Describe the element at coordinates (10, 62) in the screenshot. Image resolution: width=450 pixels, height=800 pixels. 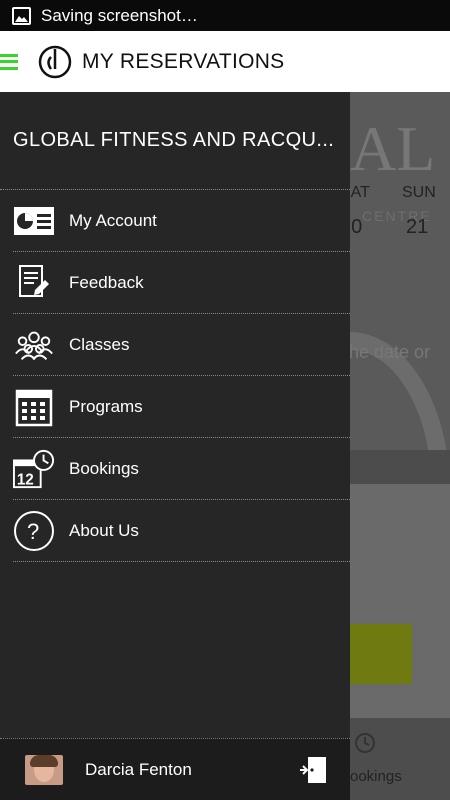
I see `menu-icon` at that location.